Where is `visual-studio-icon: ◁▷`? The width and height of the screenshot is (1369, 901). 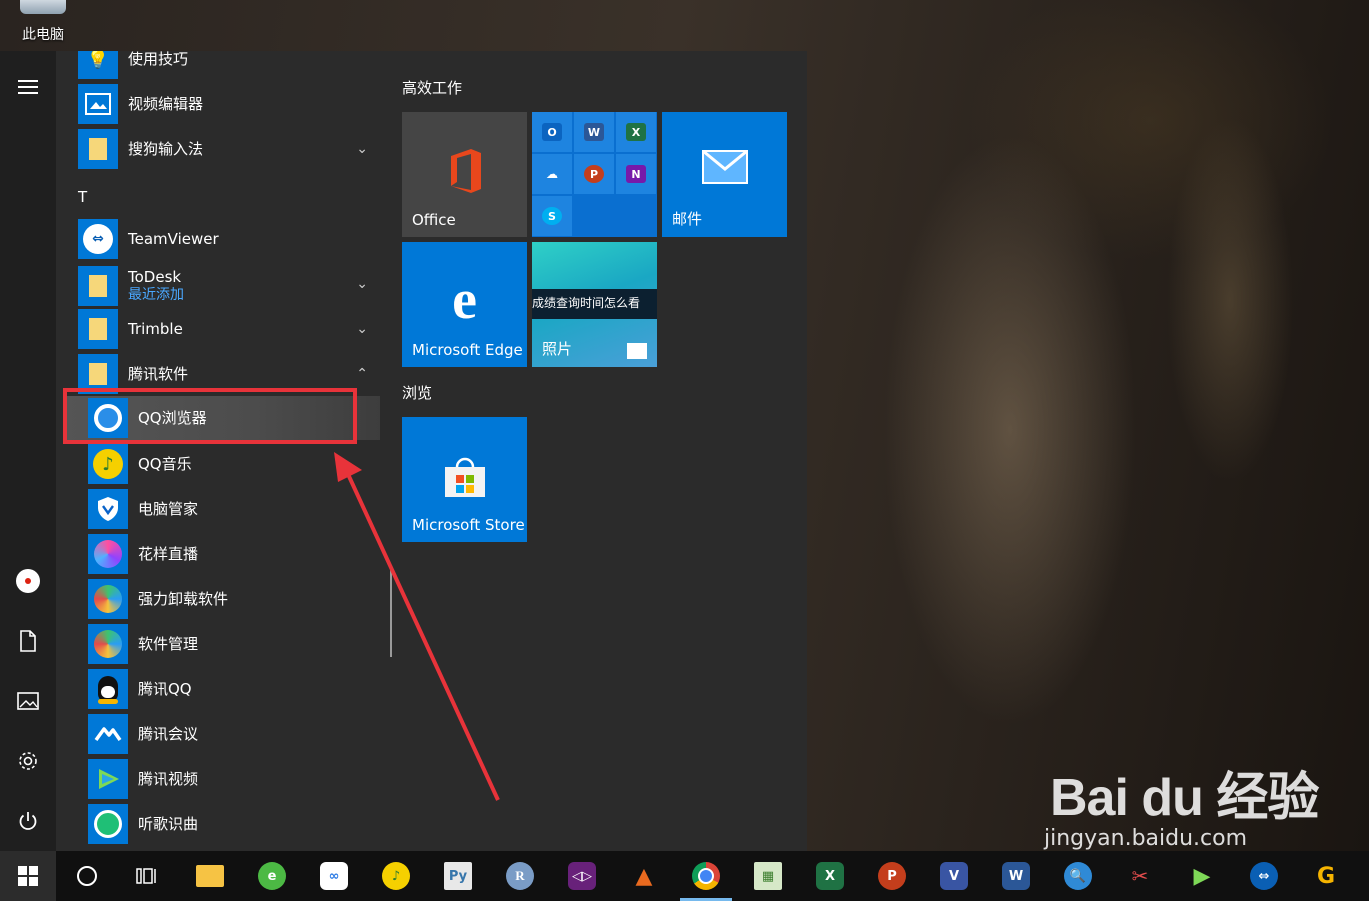
visual-studio-icon: ◁▷ is located at coordinates (582, 876).